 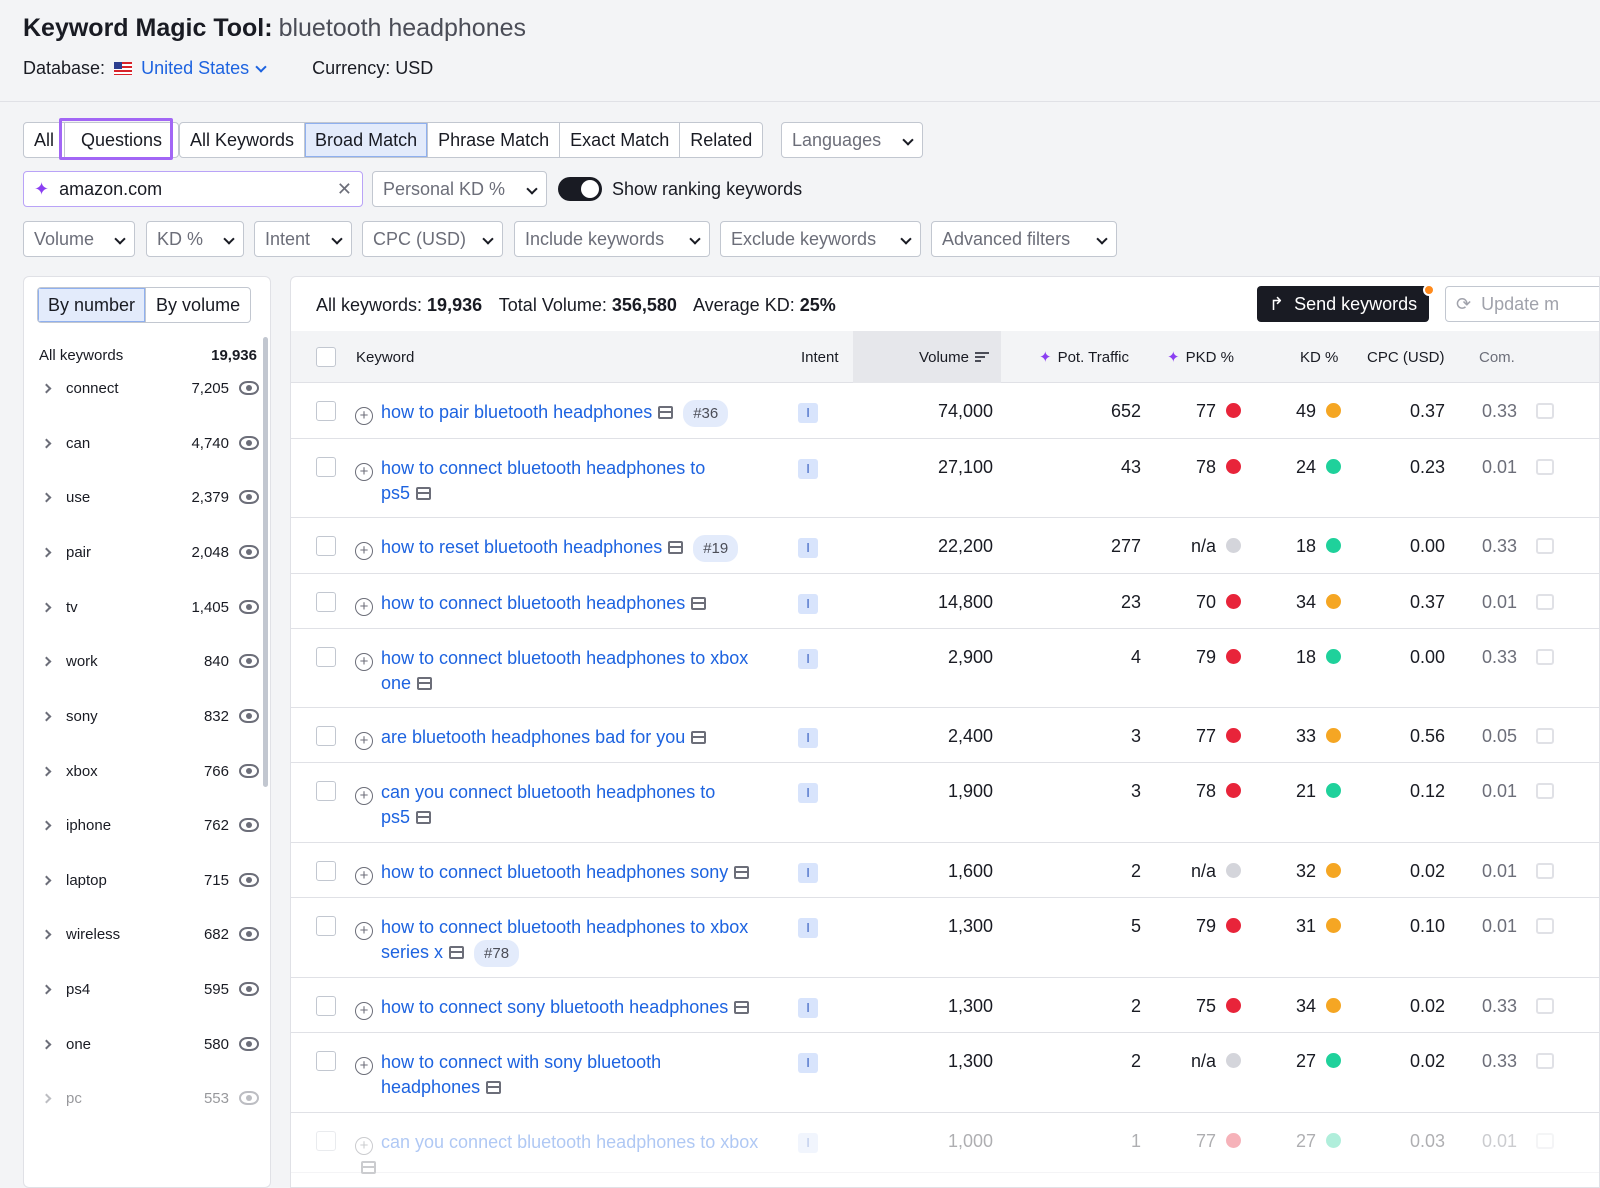 I want to click on col-volume: Volume, so click(x=927, y=357).